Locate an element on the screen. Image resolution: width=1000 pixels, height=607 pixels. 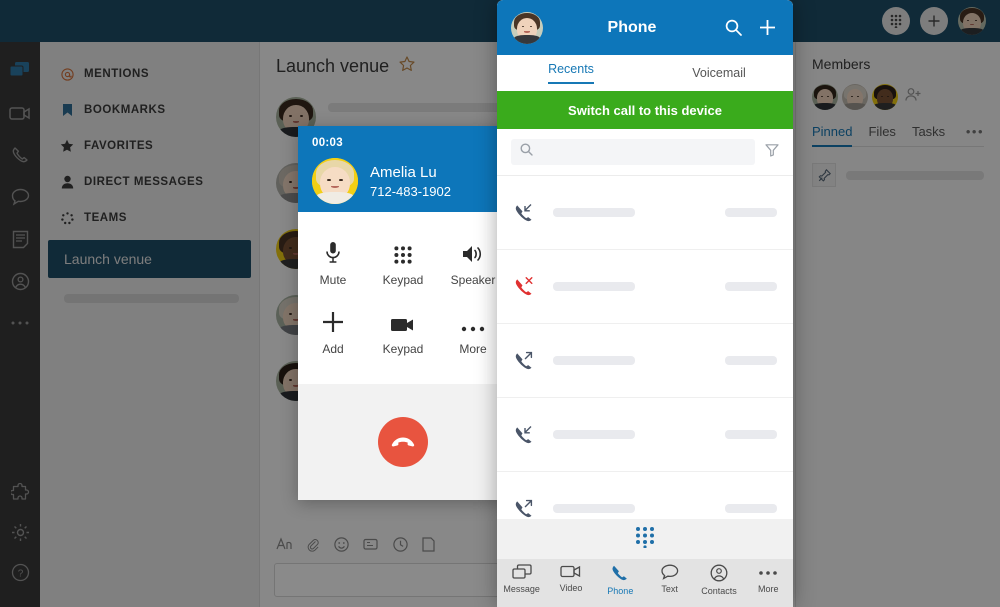
switch-call-banner: Switch call to this device is located at coordinates (645, 110).